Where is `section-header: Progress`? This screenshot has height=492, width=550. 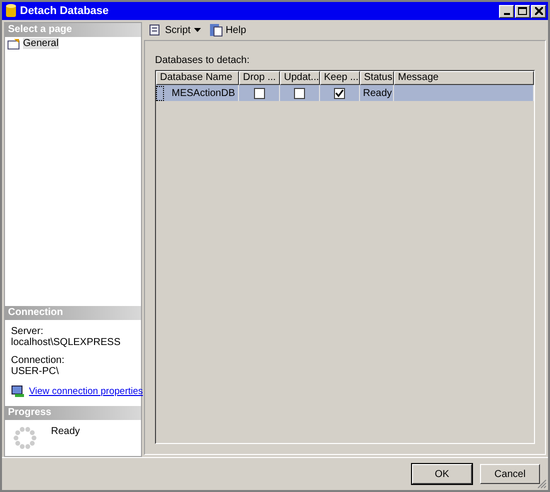
section-header: Progress is located at coordinates (73, 413).